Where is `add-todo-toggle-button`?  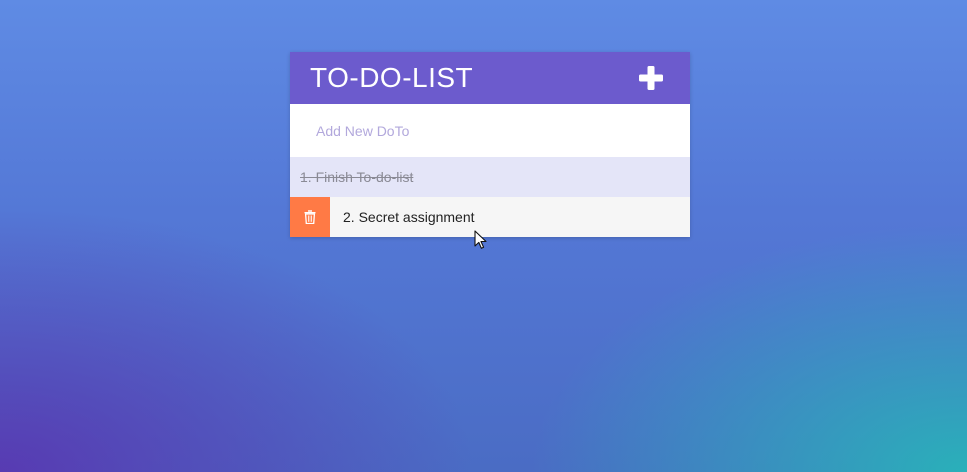 add-todo-toggle-button is located at coordinates (651, 78).